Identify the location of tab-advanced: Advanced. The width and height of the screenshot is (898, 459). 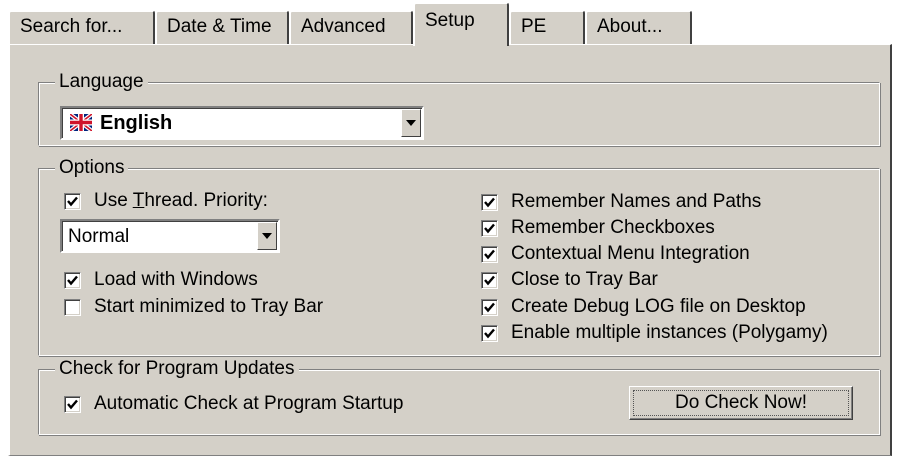
(351, 27).